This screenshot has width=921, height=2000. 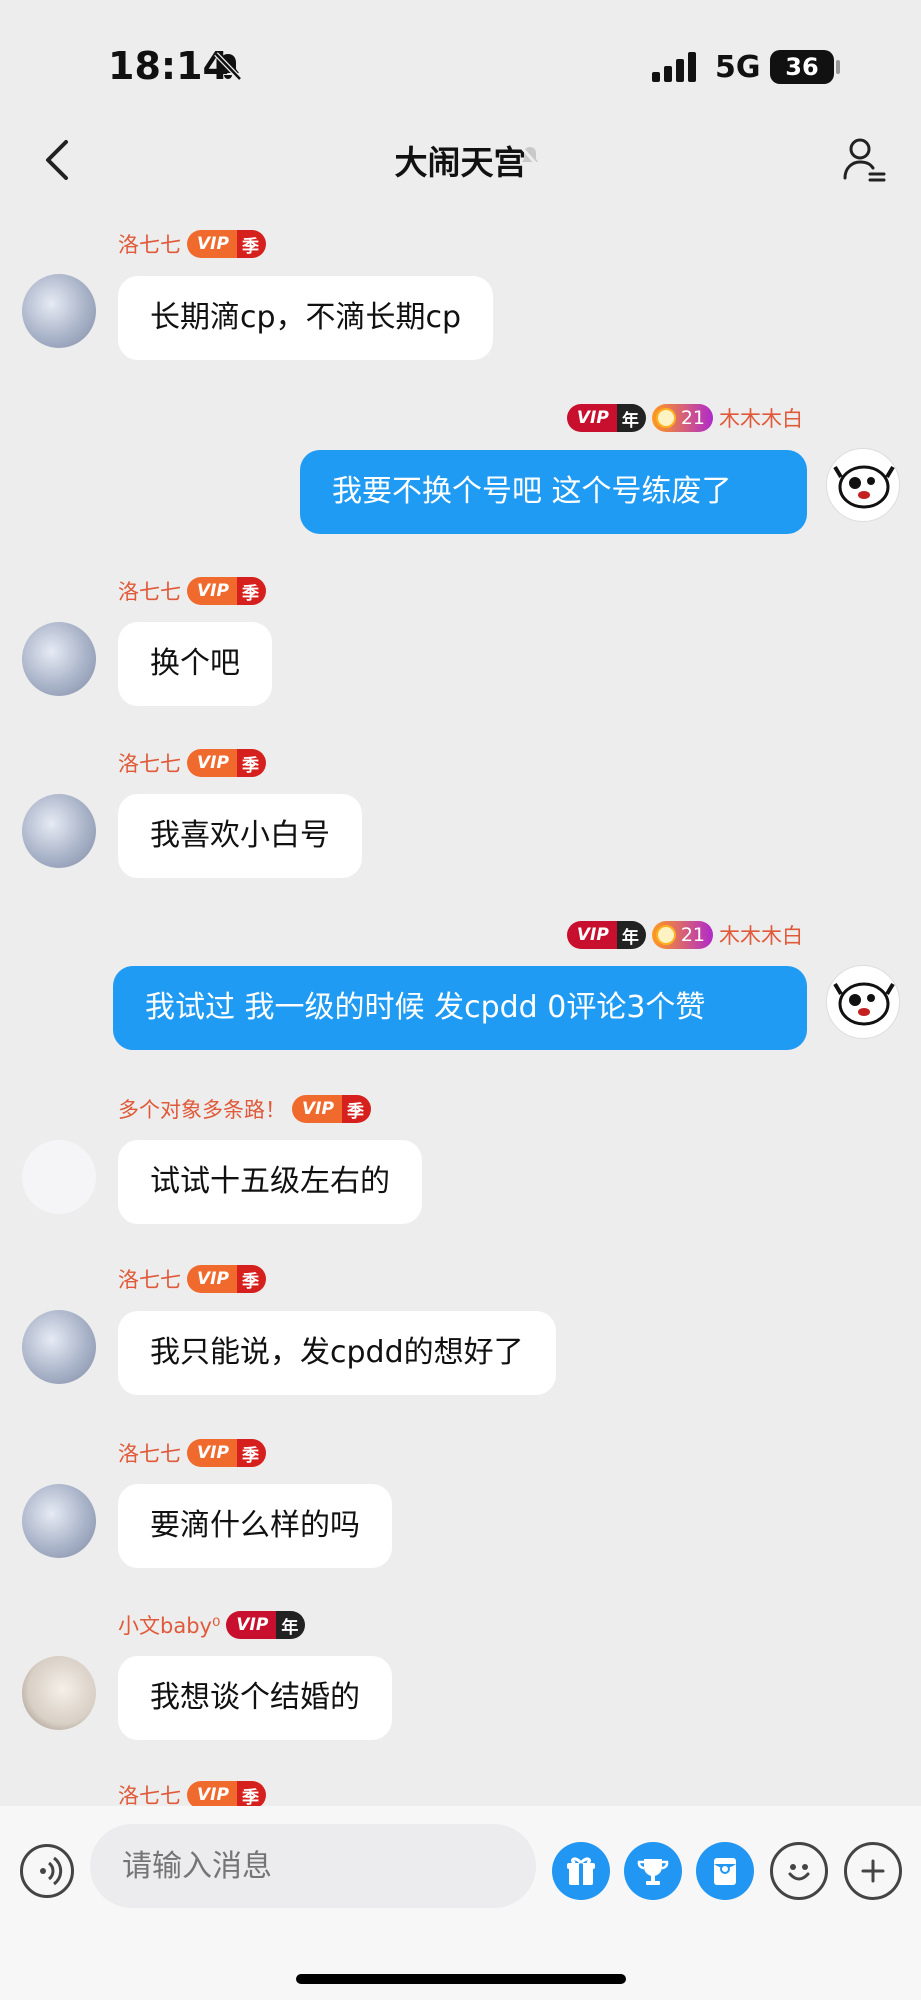 What do you see at coordinates (255, 1698) in the screenshot?
I see `message-bubble: 我想谈个结婚的` at bounding box center [255, 1698].